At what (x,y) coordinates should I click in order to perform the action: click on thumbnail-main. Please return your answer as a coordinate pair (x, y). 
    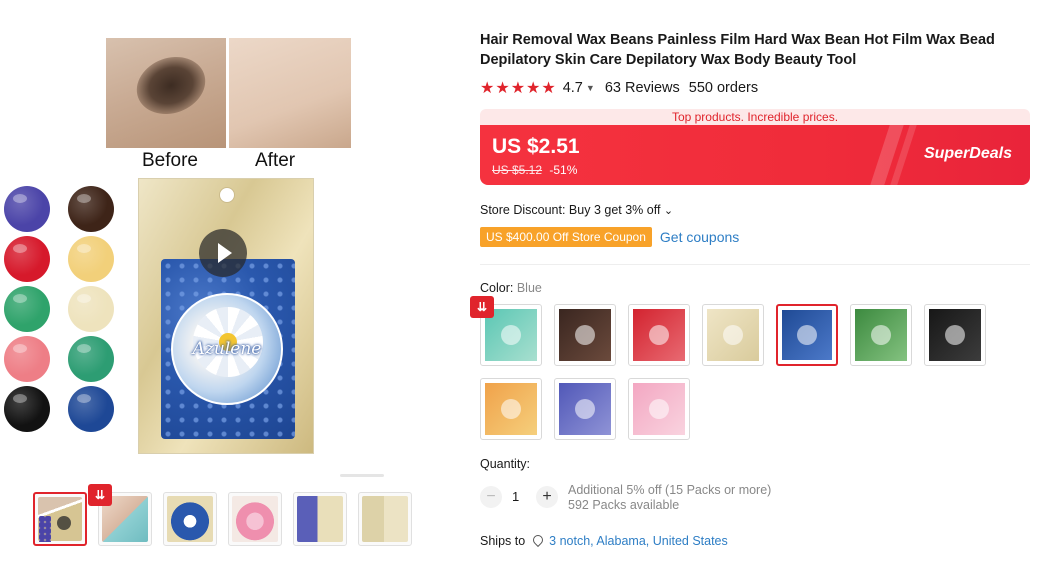
    Looking at the image, I should click on (60, 519).